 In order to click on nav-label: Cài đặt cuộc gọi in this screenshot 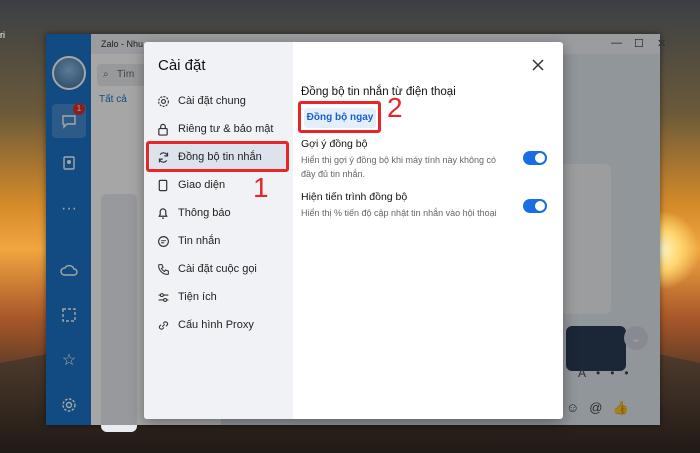, I will do `click(217, 269)`.